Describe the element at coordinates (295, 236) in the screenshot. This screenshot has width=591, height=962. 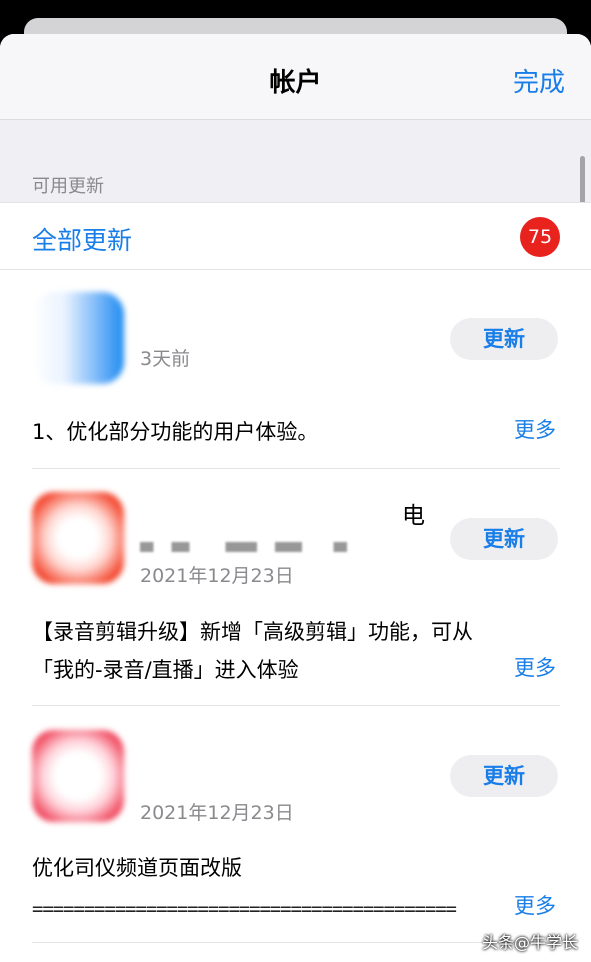
I see `update-all-row: 全部更新 75` at that location.